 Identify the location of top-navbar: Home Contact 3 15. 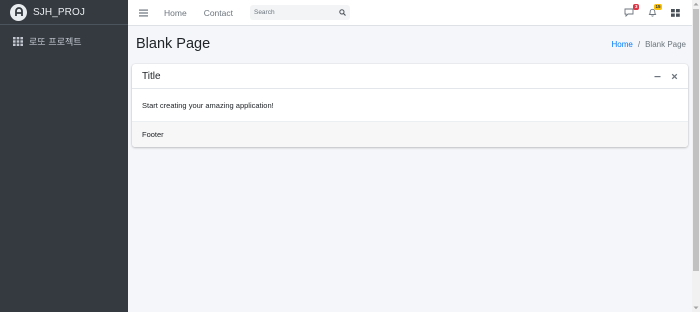
(410, 13).